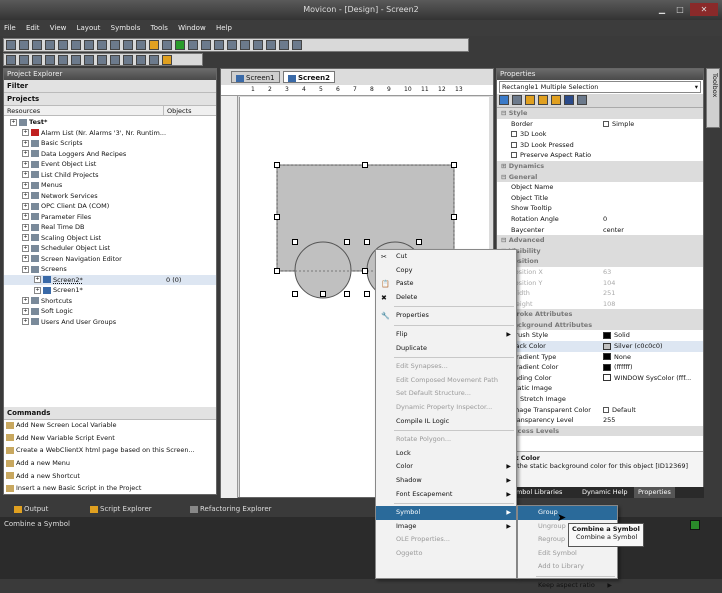  What do you see at coordinates (446, 422) in the screenshot?
I see `menu-item: Compile IL Logic` at bounding box center [446, 422].